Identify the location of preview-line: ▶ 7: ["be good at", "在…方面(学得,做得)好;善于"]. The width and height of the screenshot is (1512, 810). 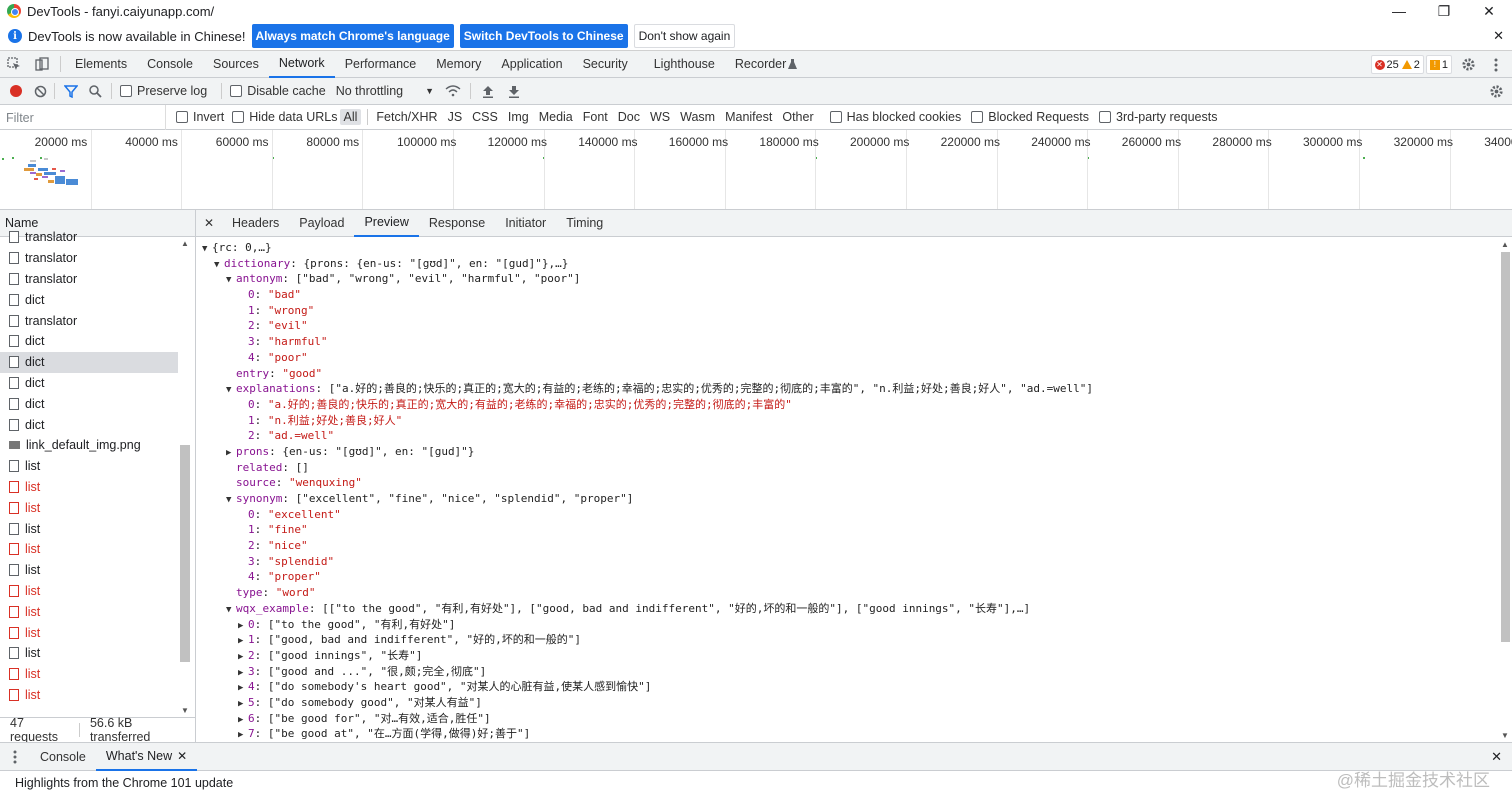
(849, 734).